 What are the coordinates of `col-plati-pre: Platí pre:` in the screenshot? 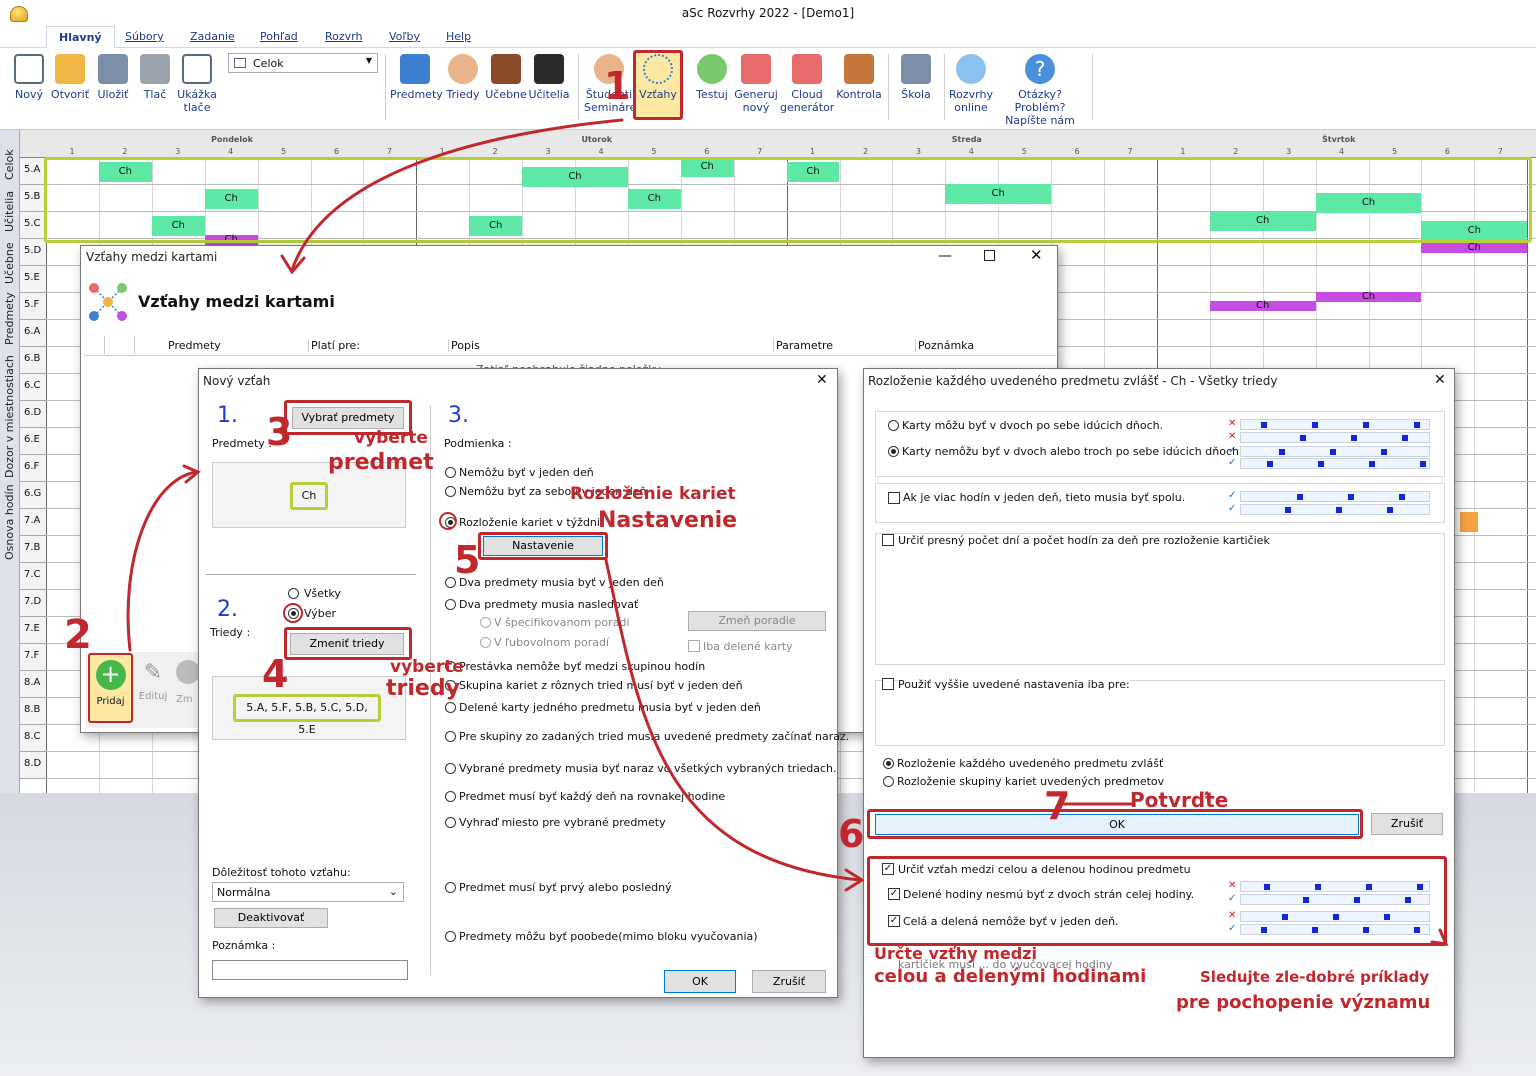 It's located at (334, 345).